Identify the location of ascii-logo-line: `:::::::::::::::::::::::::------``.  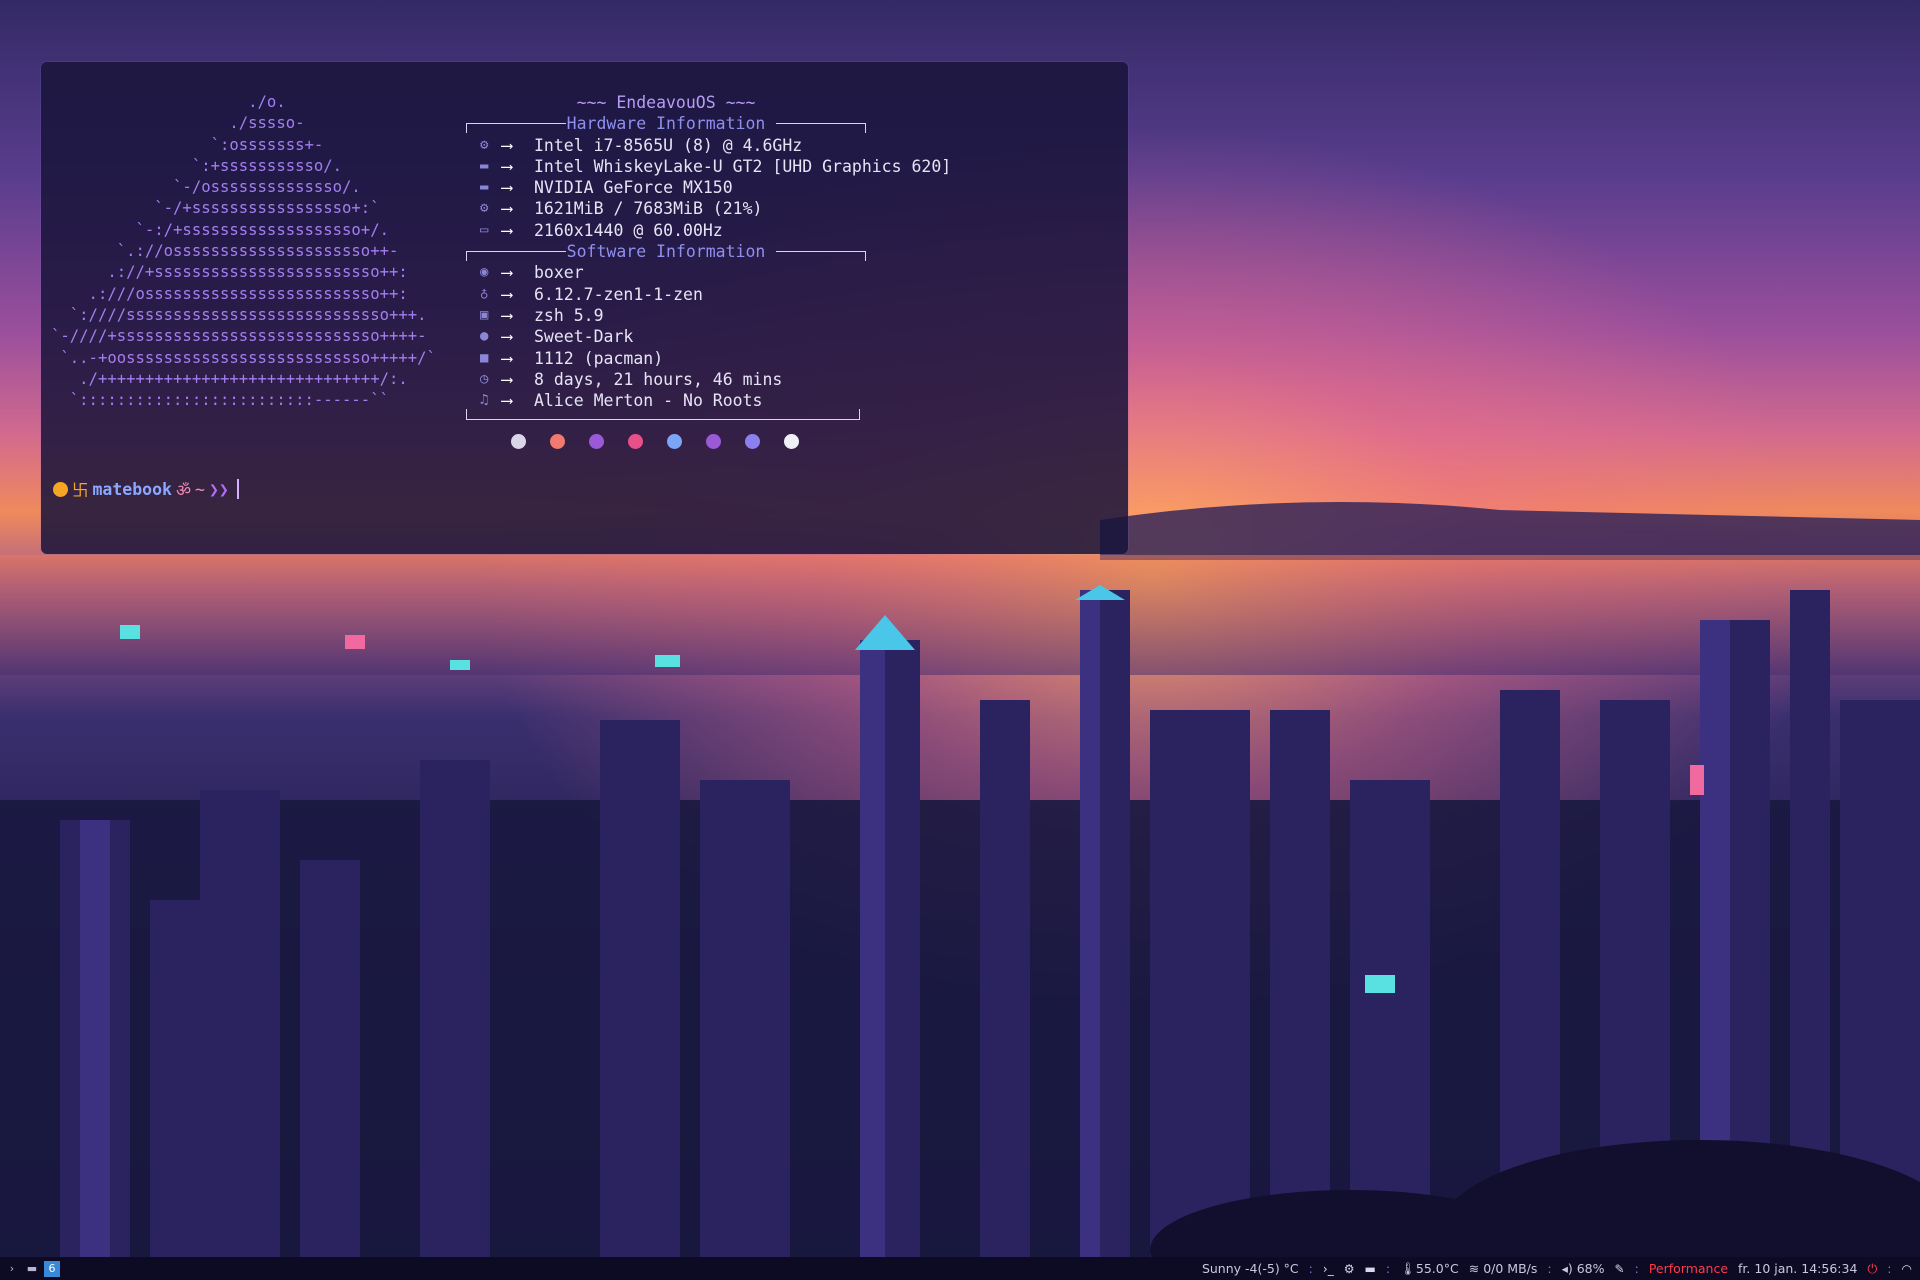
(220, 400).